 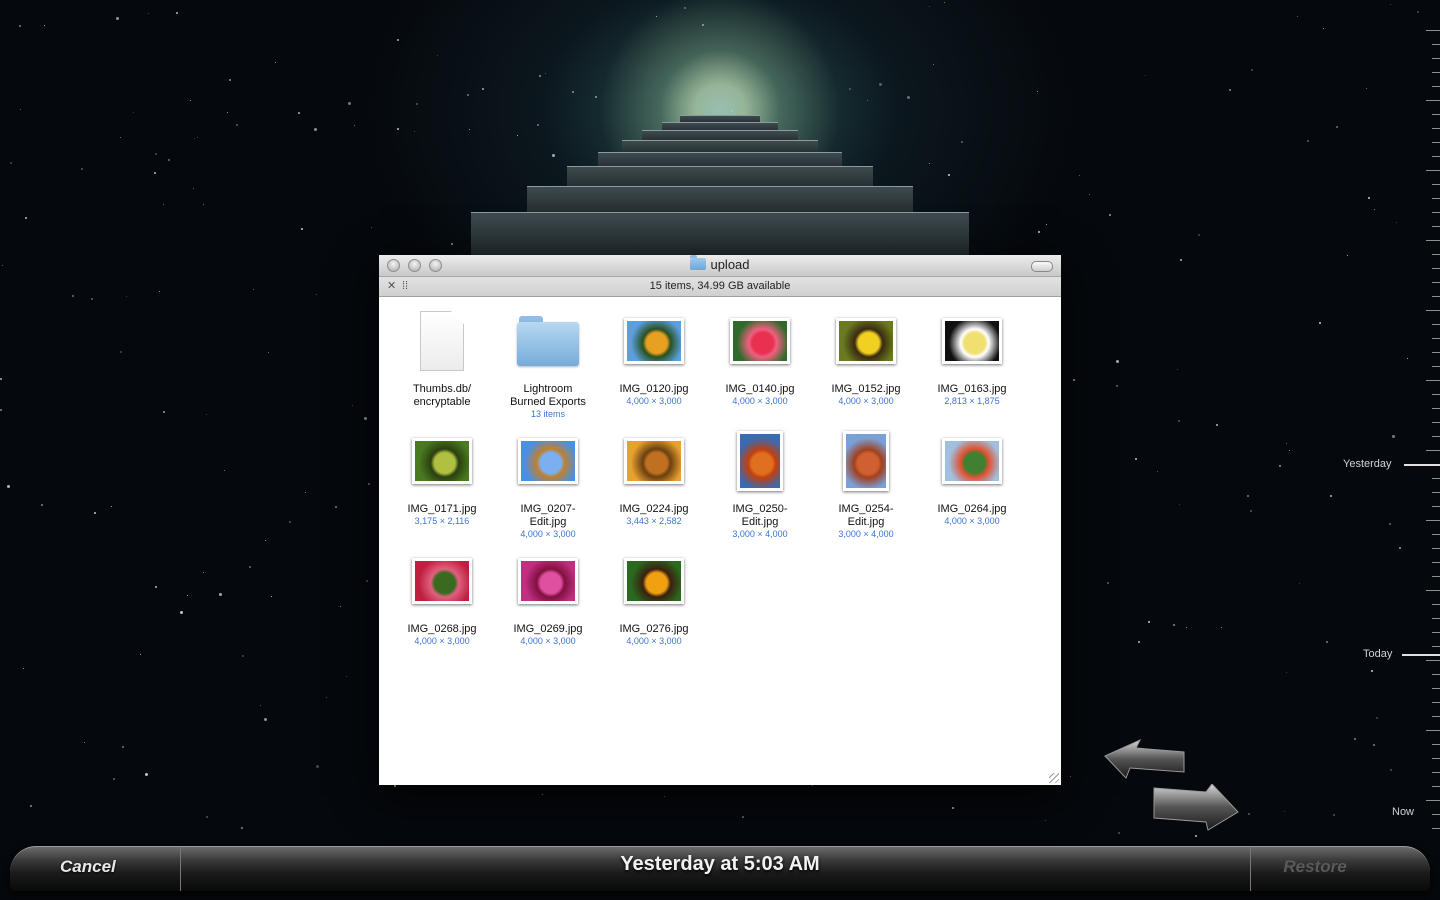 I want to click on timeline, so click(x=1431, y=420).